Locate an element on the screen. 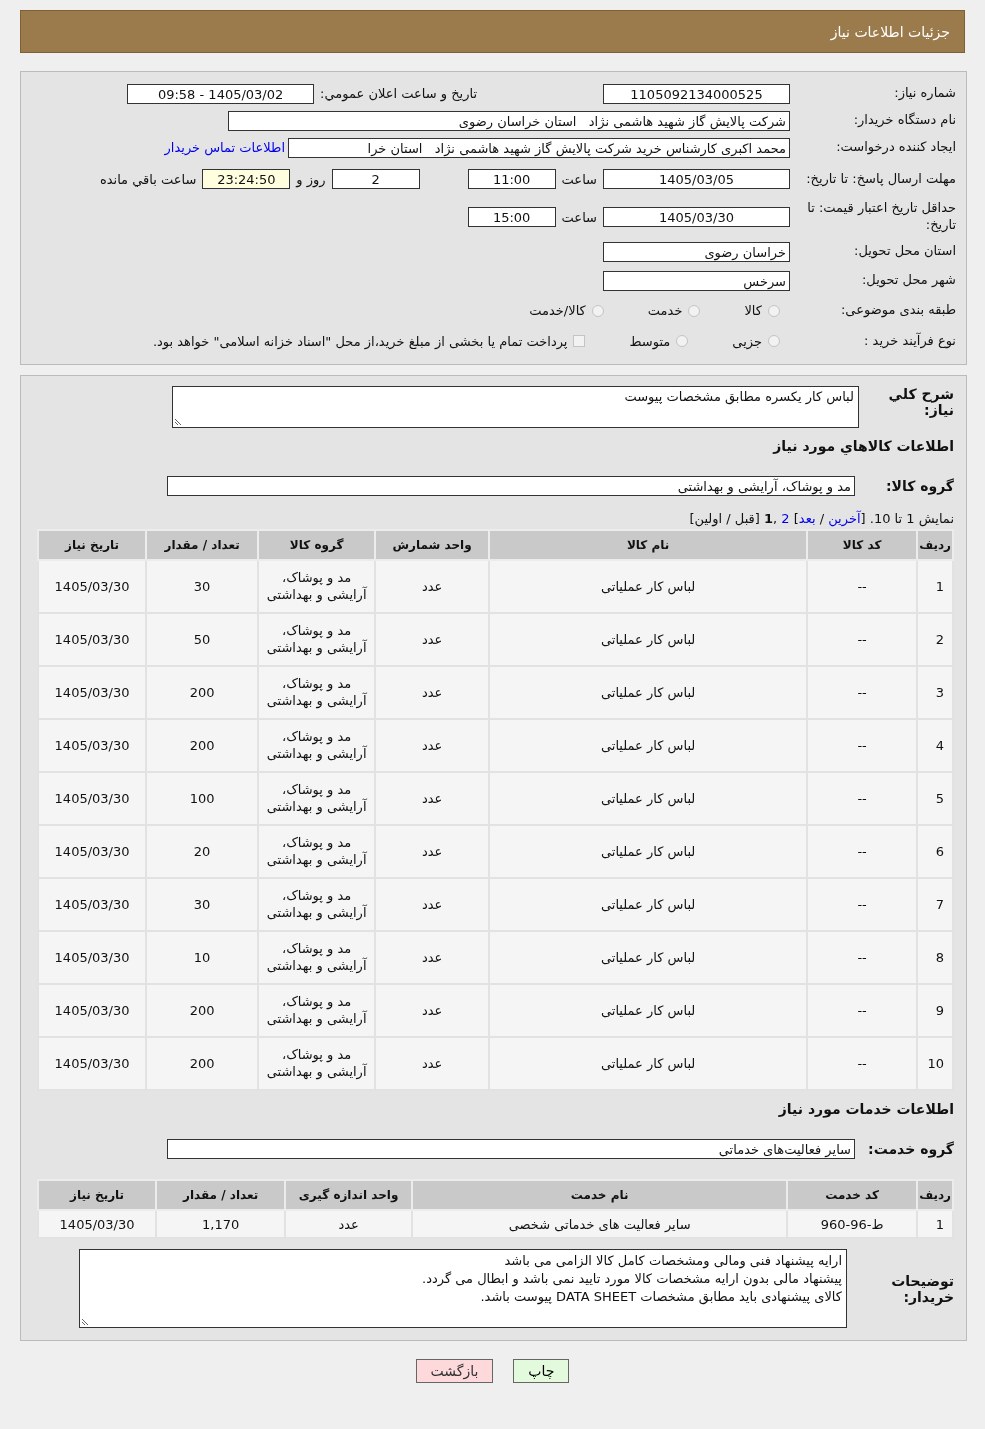 The width and height of the screenshot is (985, 1429). column-header: ردیف is located at coordinates (935, 1195).